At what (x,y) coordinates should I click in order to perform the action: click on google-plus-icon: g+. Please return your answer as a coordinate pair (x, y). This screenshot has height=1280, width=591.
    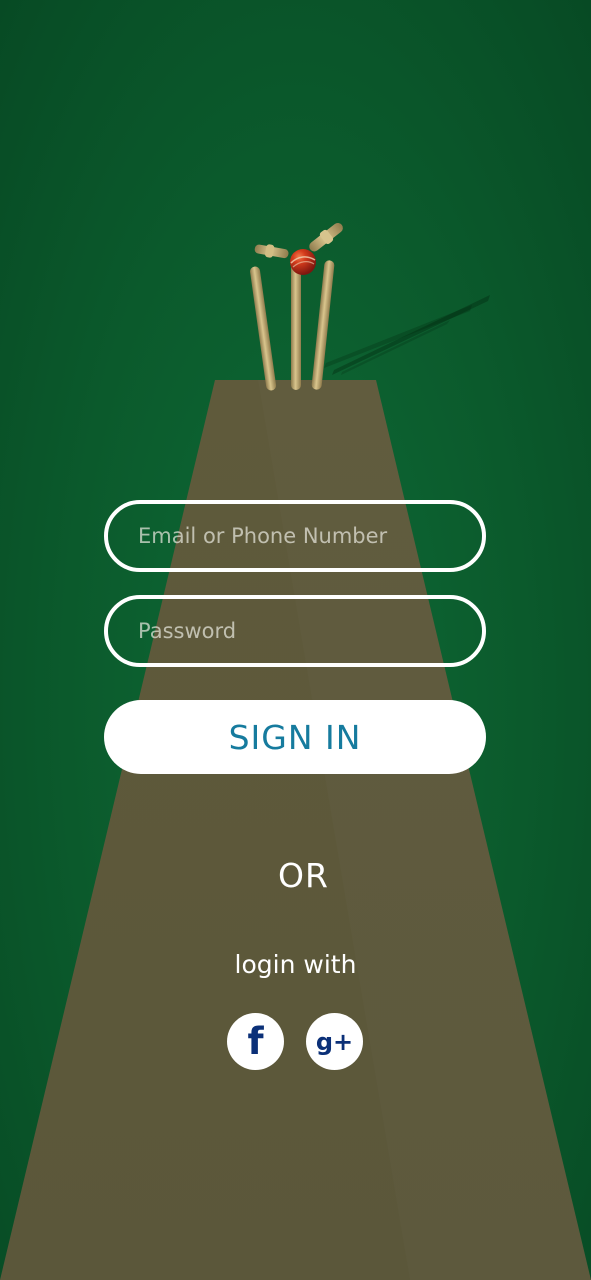
    Looking at the image, I should click on (334, 1041).